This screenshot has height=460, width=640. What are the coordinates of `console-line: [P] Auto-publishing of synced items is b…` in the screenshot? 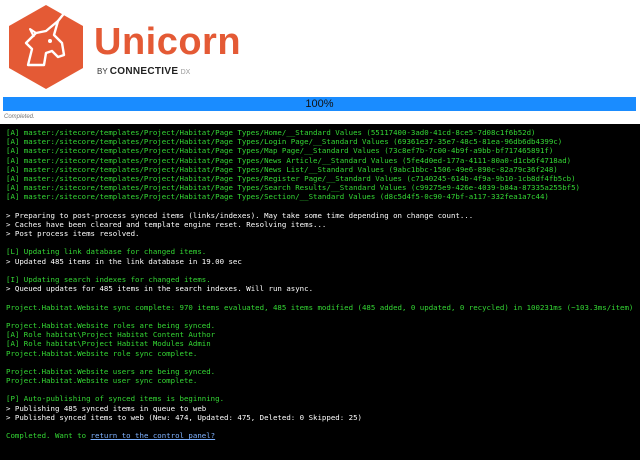 It's located at (115, 399).